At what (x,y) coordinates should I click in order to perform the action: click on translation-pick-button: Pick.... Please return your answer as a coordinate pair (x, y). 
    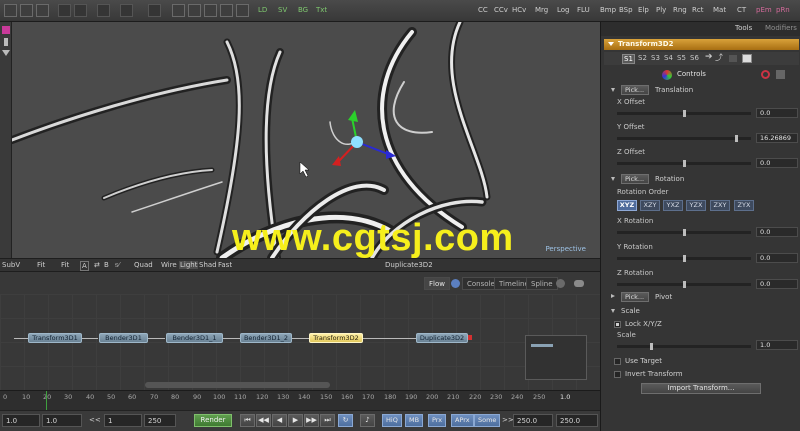
    Looking at the image, I should click on (635, 90).